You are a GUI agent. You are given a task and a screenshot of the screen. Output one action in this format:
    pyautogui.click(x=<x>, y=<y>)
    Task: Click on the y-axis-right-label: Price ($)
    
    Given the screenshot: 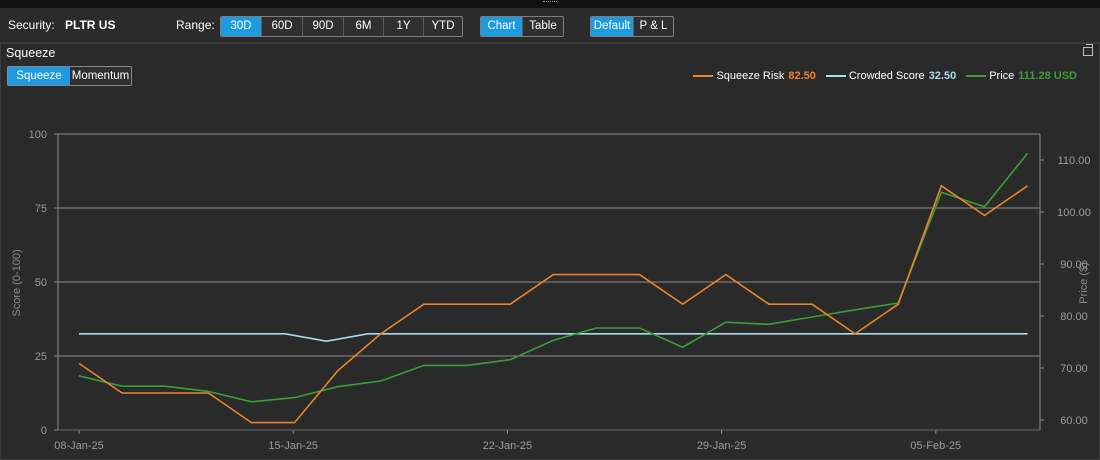 What is the action you would take?
    pyautogui.click(x=1084, y=283)
    